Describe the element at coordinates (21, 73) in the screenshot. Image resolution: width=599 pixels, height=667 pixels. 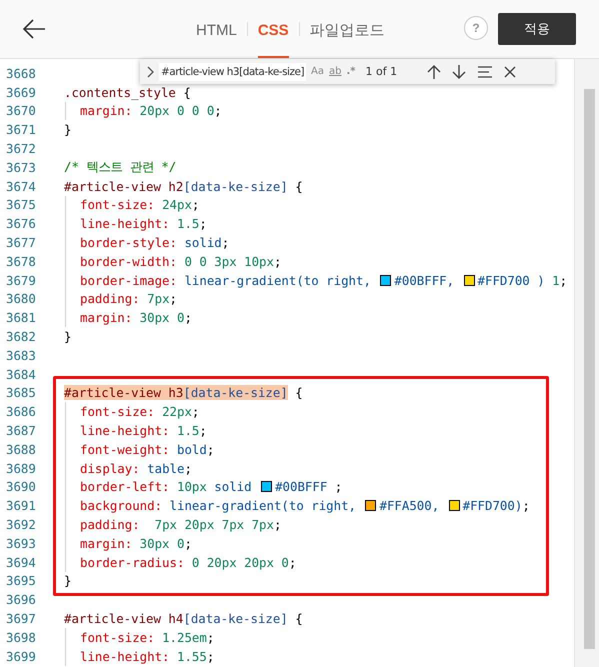
I see `line-number: 3668` at that location.